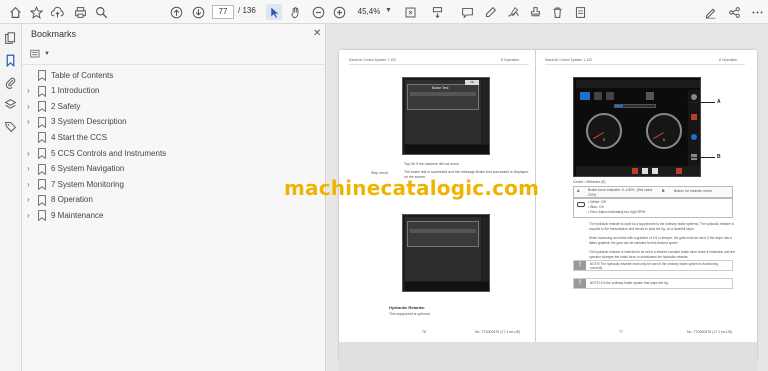 The image size is (768, 371). I want to click on bookmark-item: › 7 System Monitoring, so click(172, 184).